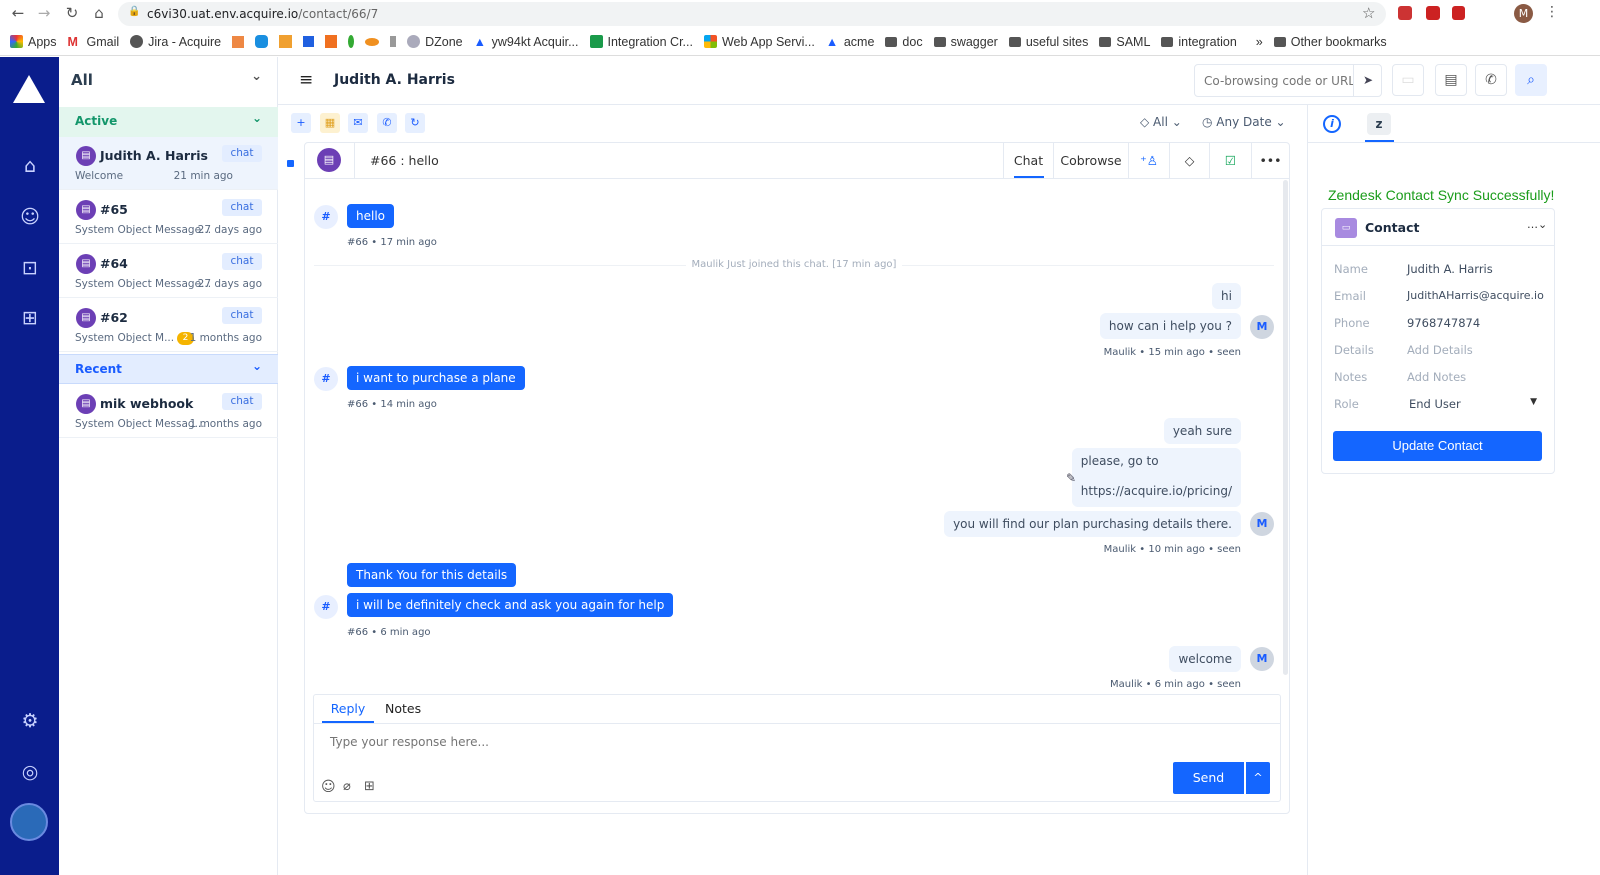 The width and height of the screenshot is (1600, 875). What do you see at coordinates (18, 13) in the screenshot?
I see `back-icon: ←` at bounding box center [18, 13].